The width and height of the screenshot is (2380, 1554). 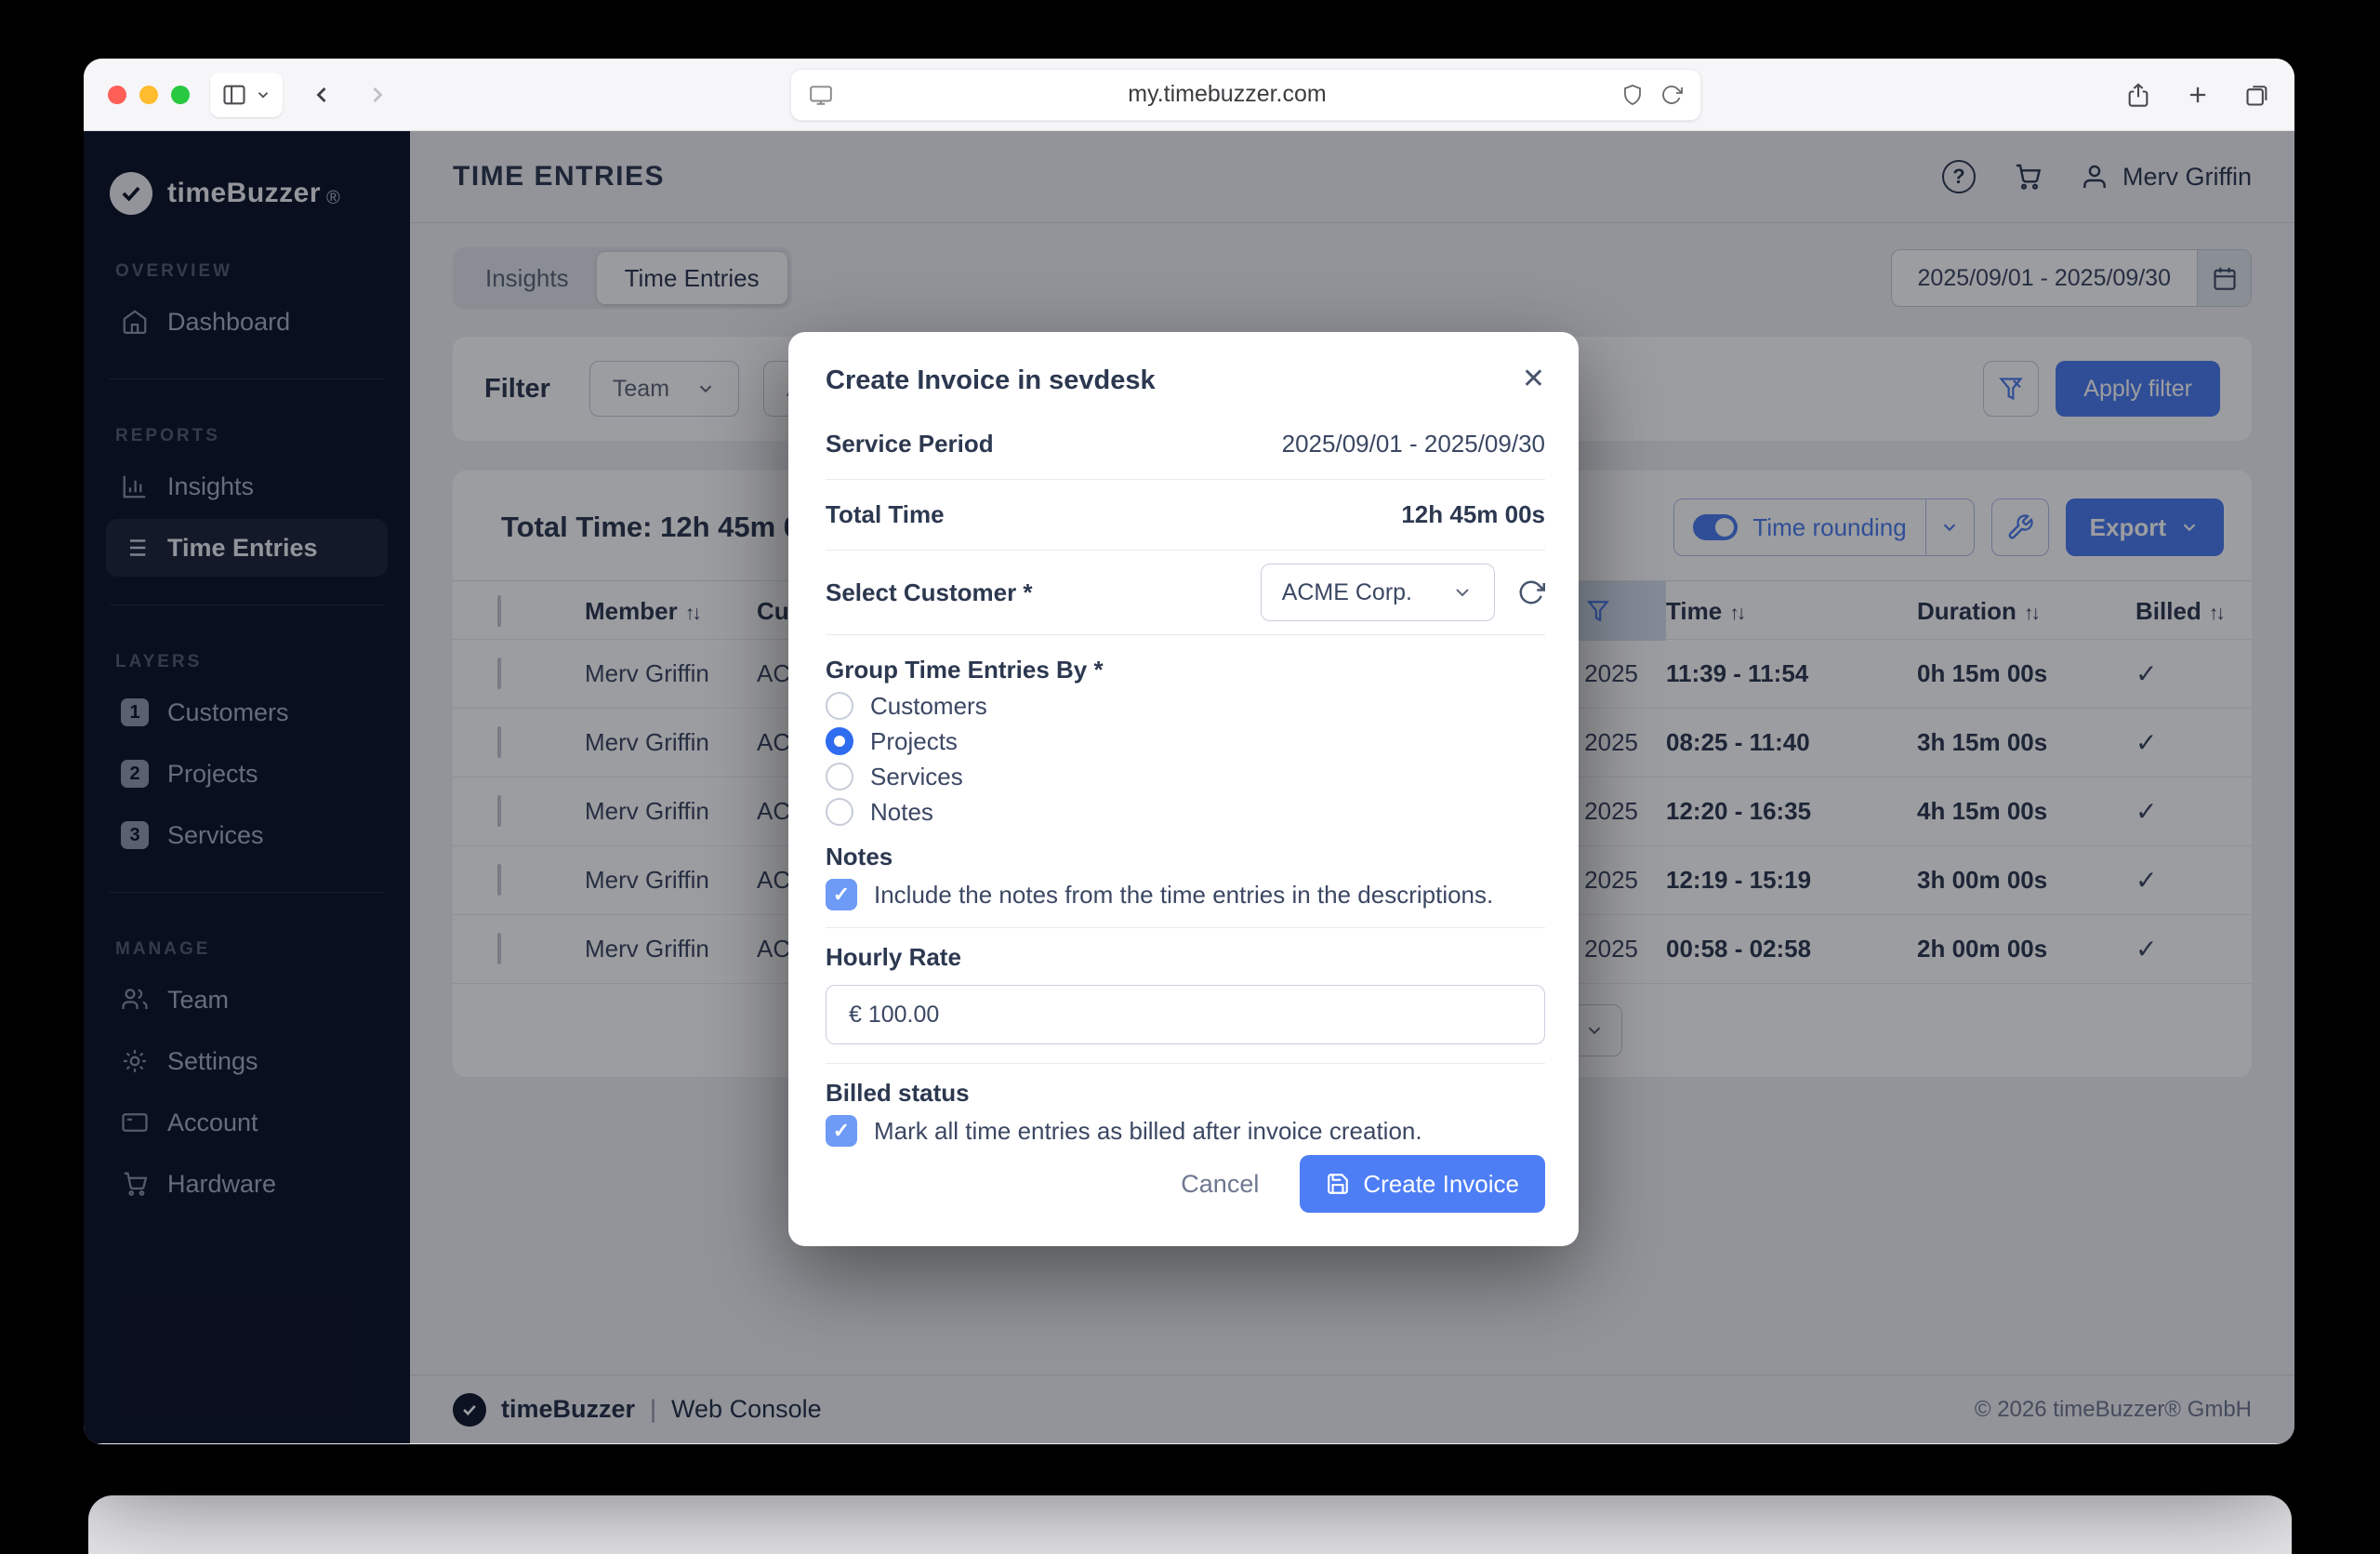 I want to click on total-time-label: Total Time, so click(x=885, y=514).